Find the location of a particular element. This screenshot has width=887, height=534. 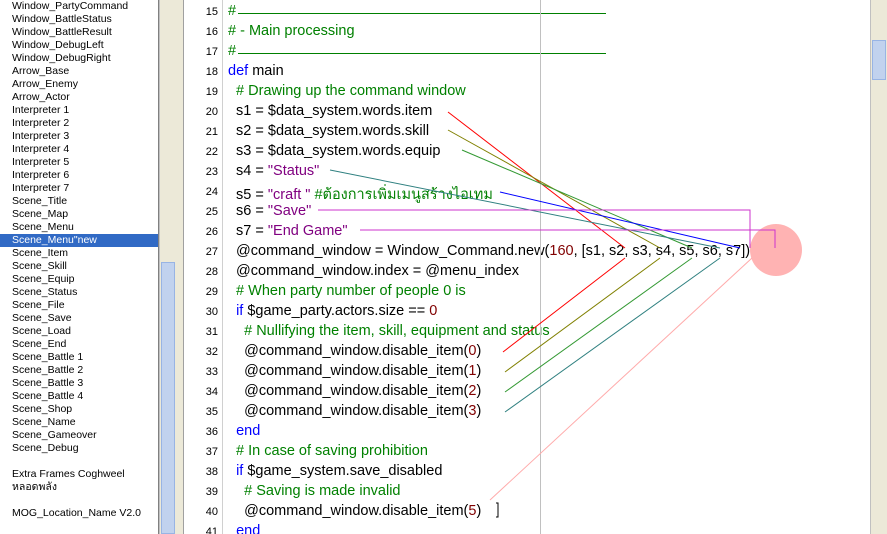

editor-scroll-thumb is located at coordinates (879, 60).